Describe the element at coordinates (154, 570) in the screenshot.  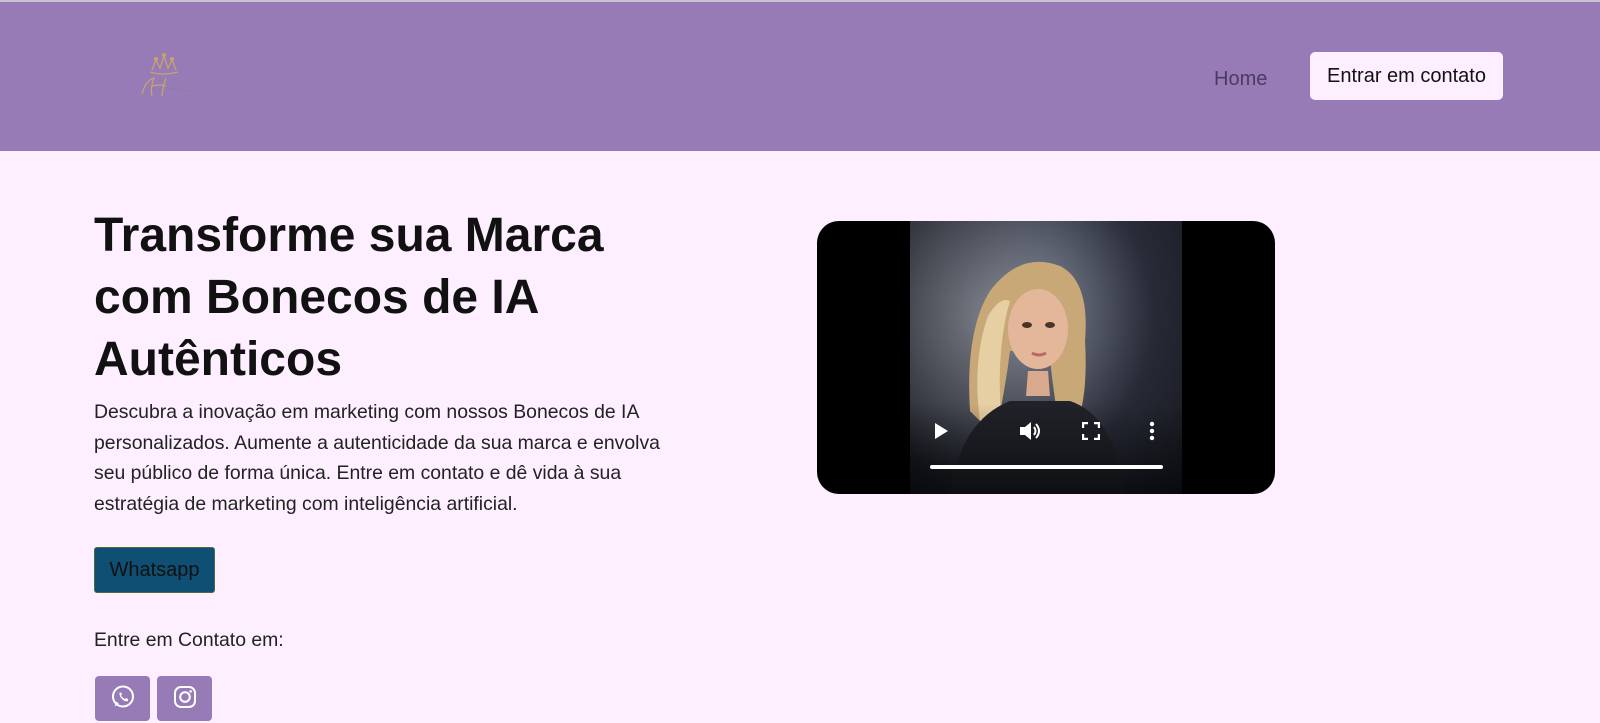
I see `whatsapp-button: Whatsapp` at that location.